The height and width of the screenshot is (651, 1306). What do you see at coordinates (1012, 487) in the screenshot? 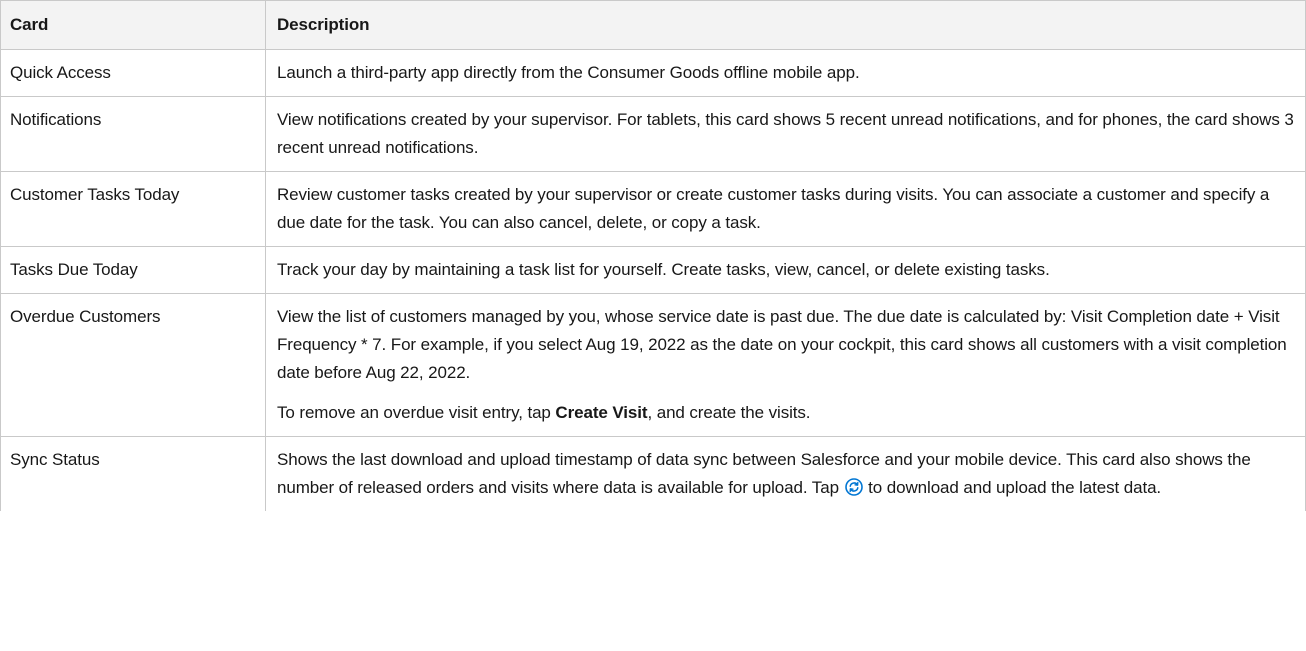
I see `card-description-suffix: to download and upload the latest data.` at bounding box center [1012, 487].